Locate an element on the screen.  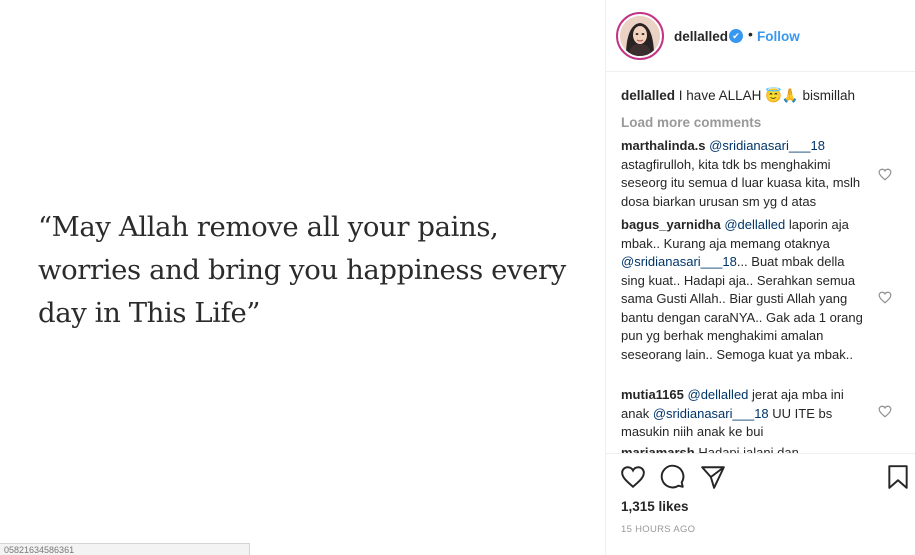
like-heart-icon is located at coordinates (633, 477).